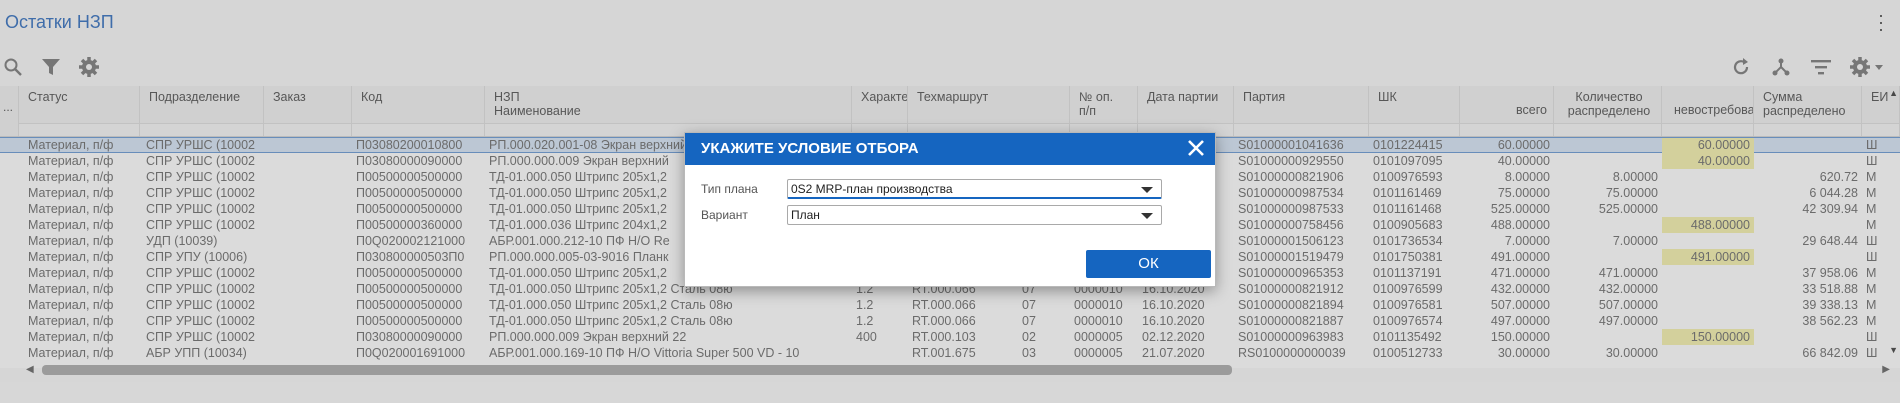 The height and width of the screenshot is (403, 1900). What do you see at coordinates (1196, 148) in the screenshot?
I see `close-icon` at bounding box center [1196, 148].